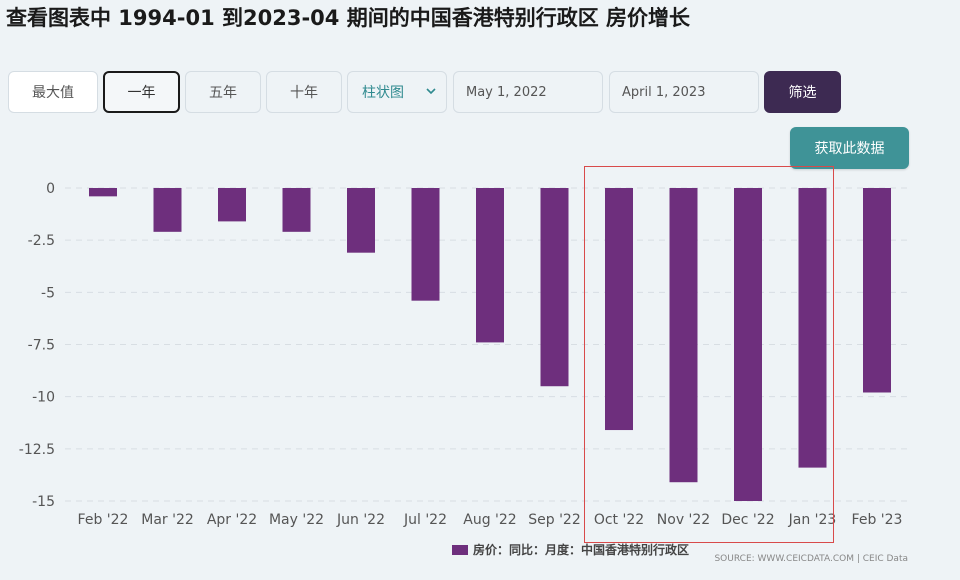 Image resolution: width=960 pixels, height=580 pixels. I want to click on chart-type-select: 柱状图, so click(397, 92).